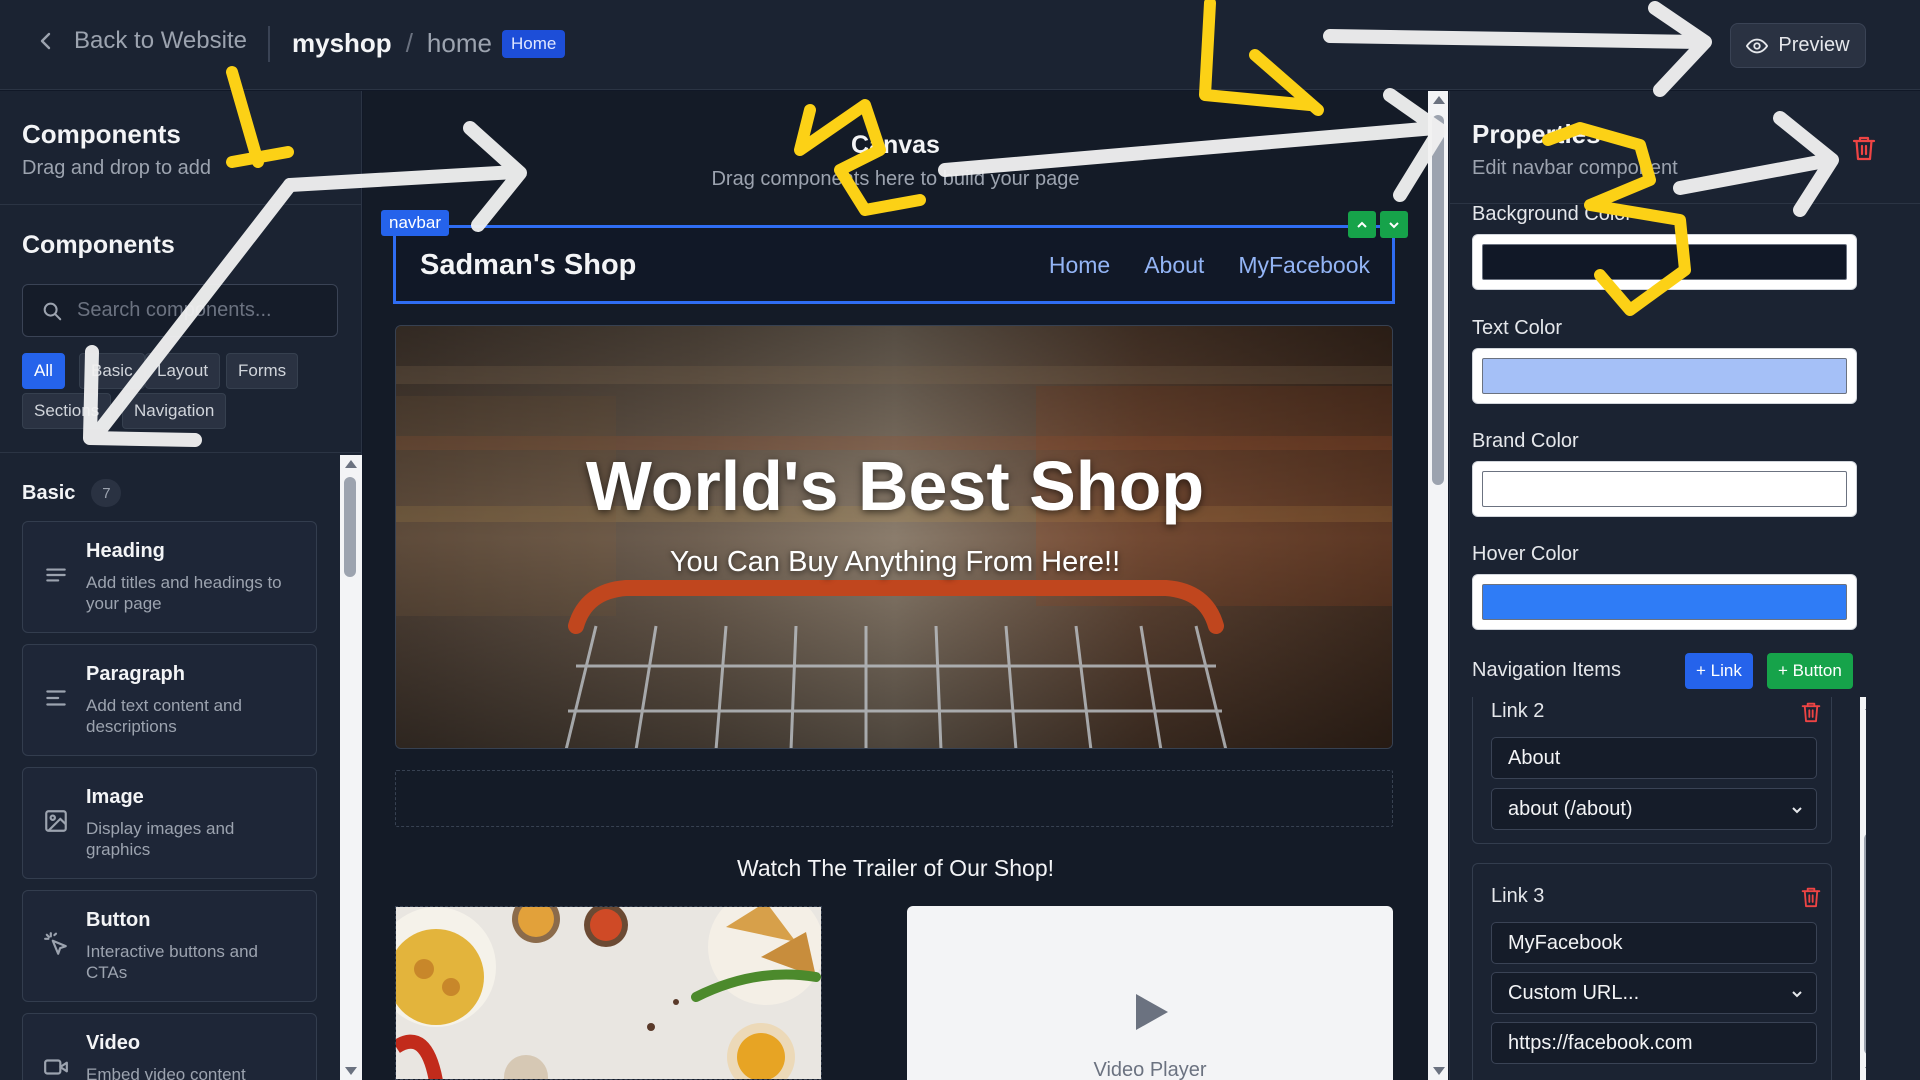 The height and width of the screenshot is (1080, 1920). What do you see at coordinates (169, 1046) in the screenshot?
I see `component-card-video: Video Embed video content` at bounding box center [169, 1046].